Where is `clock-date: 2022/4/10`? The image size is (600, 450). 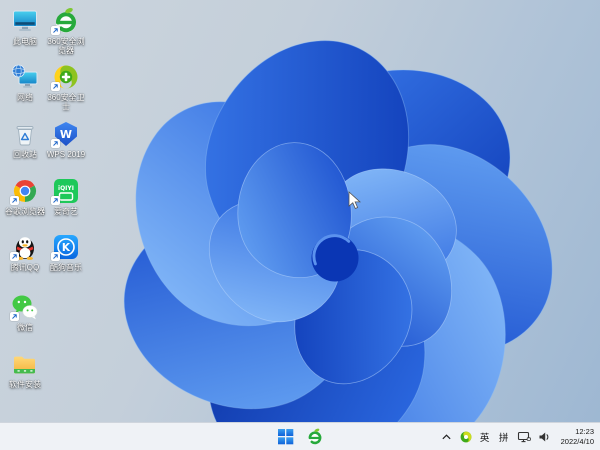
clock-date: 2022/4/10 is located at coordinates (577, 441).